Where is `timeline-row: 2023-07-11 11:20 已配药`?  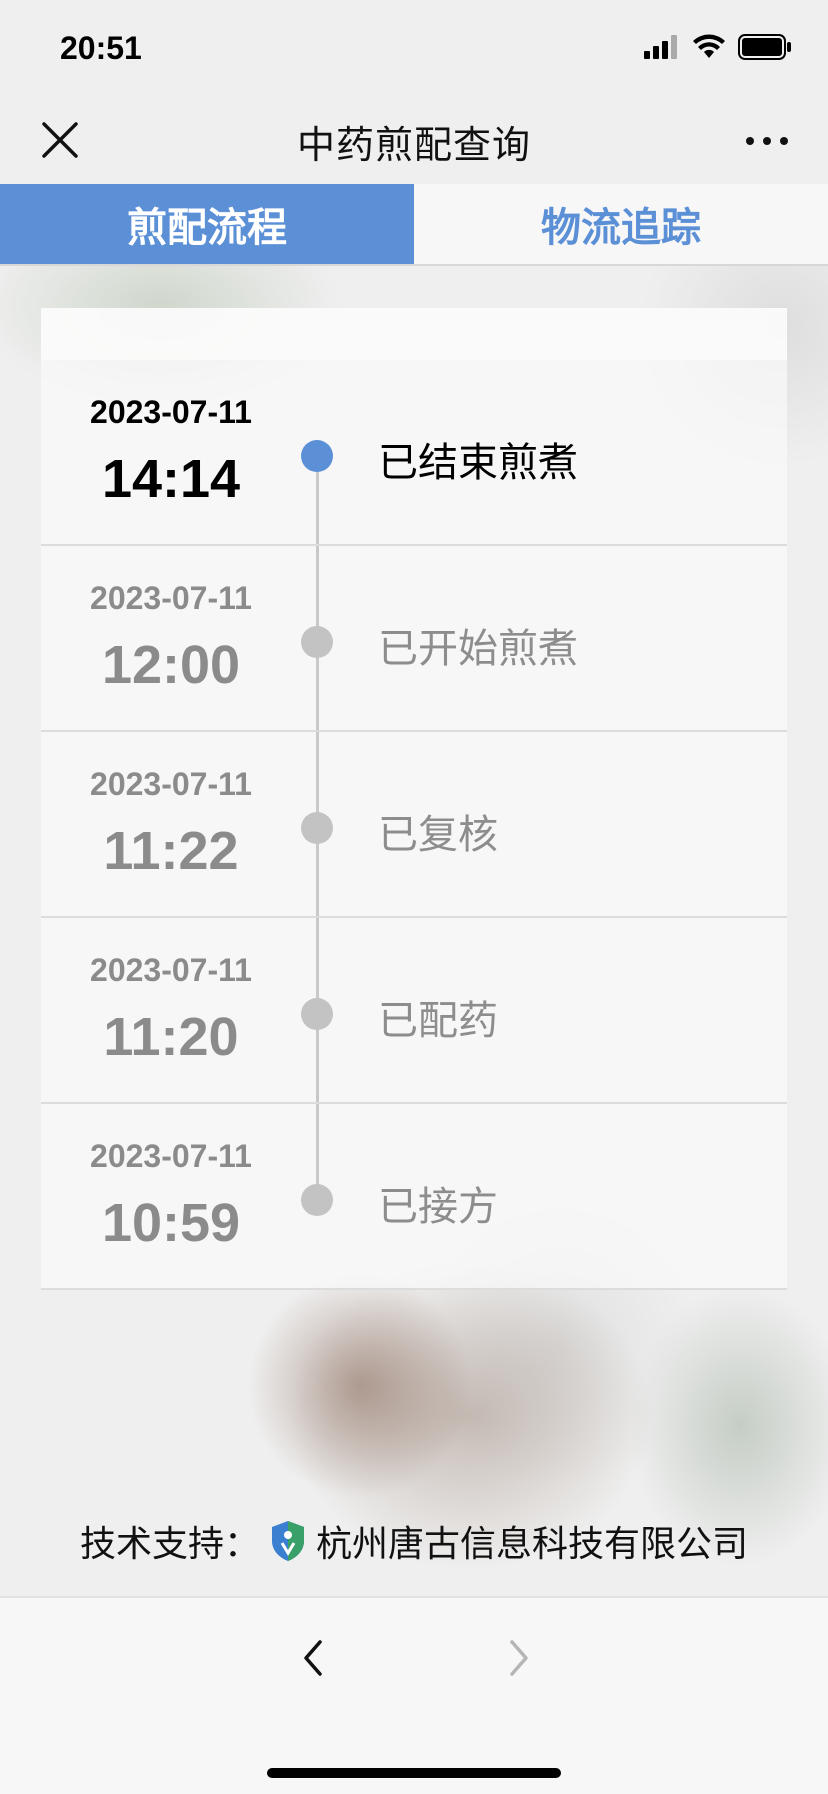 timeline-row: 2023-07-11 11:20 已配药 is located at coordinates (414, 1011).